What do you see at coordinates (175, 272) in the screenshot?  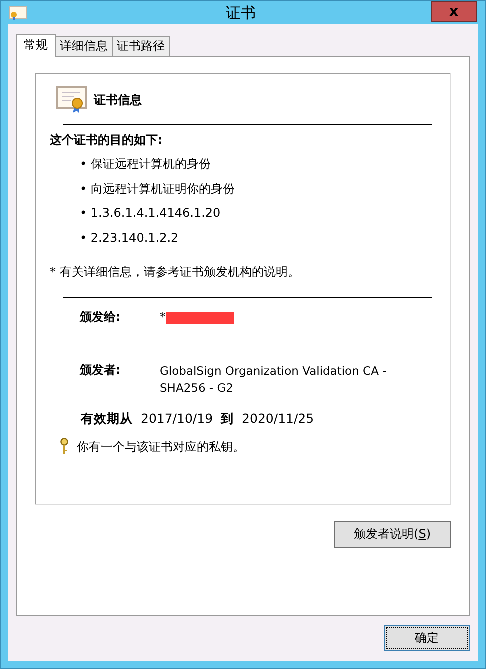 I see `footnote: * 有关详细信息，请参考证书颁发机构的说明。` at bounding box center [175, 272].